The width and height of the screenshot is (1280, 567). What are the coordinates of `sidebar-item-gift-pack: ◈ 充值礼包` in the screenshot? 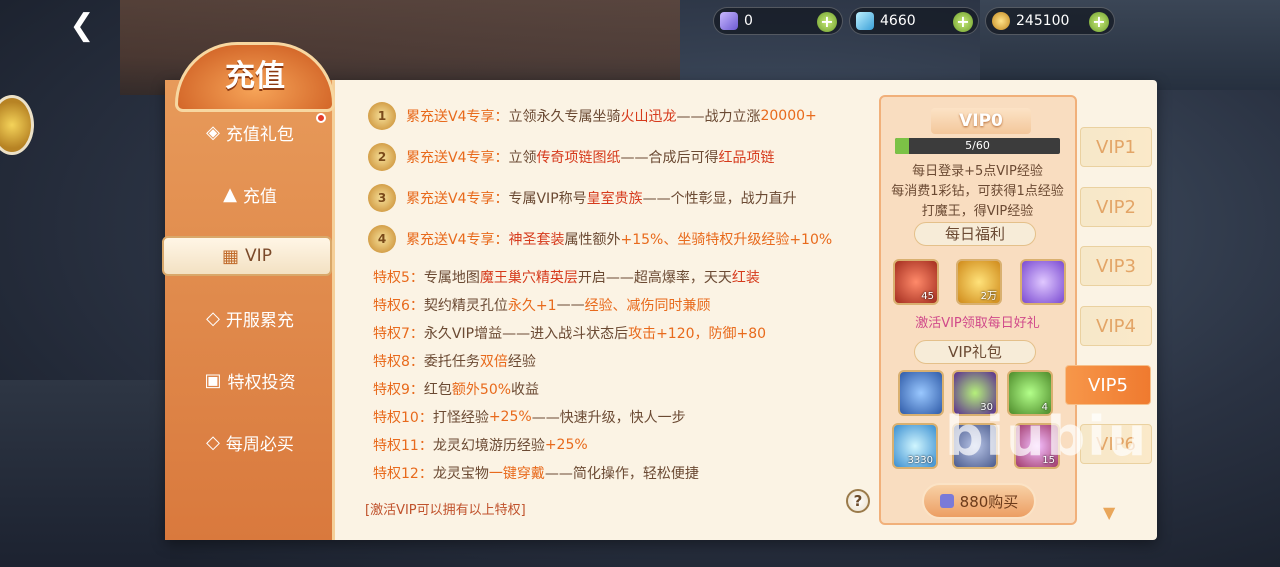 It's located at (250, 132).